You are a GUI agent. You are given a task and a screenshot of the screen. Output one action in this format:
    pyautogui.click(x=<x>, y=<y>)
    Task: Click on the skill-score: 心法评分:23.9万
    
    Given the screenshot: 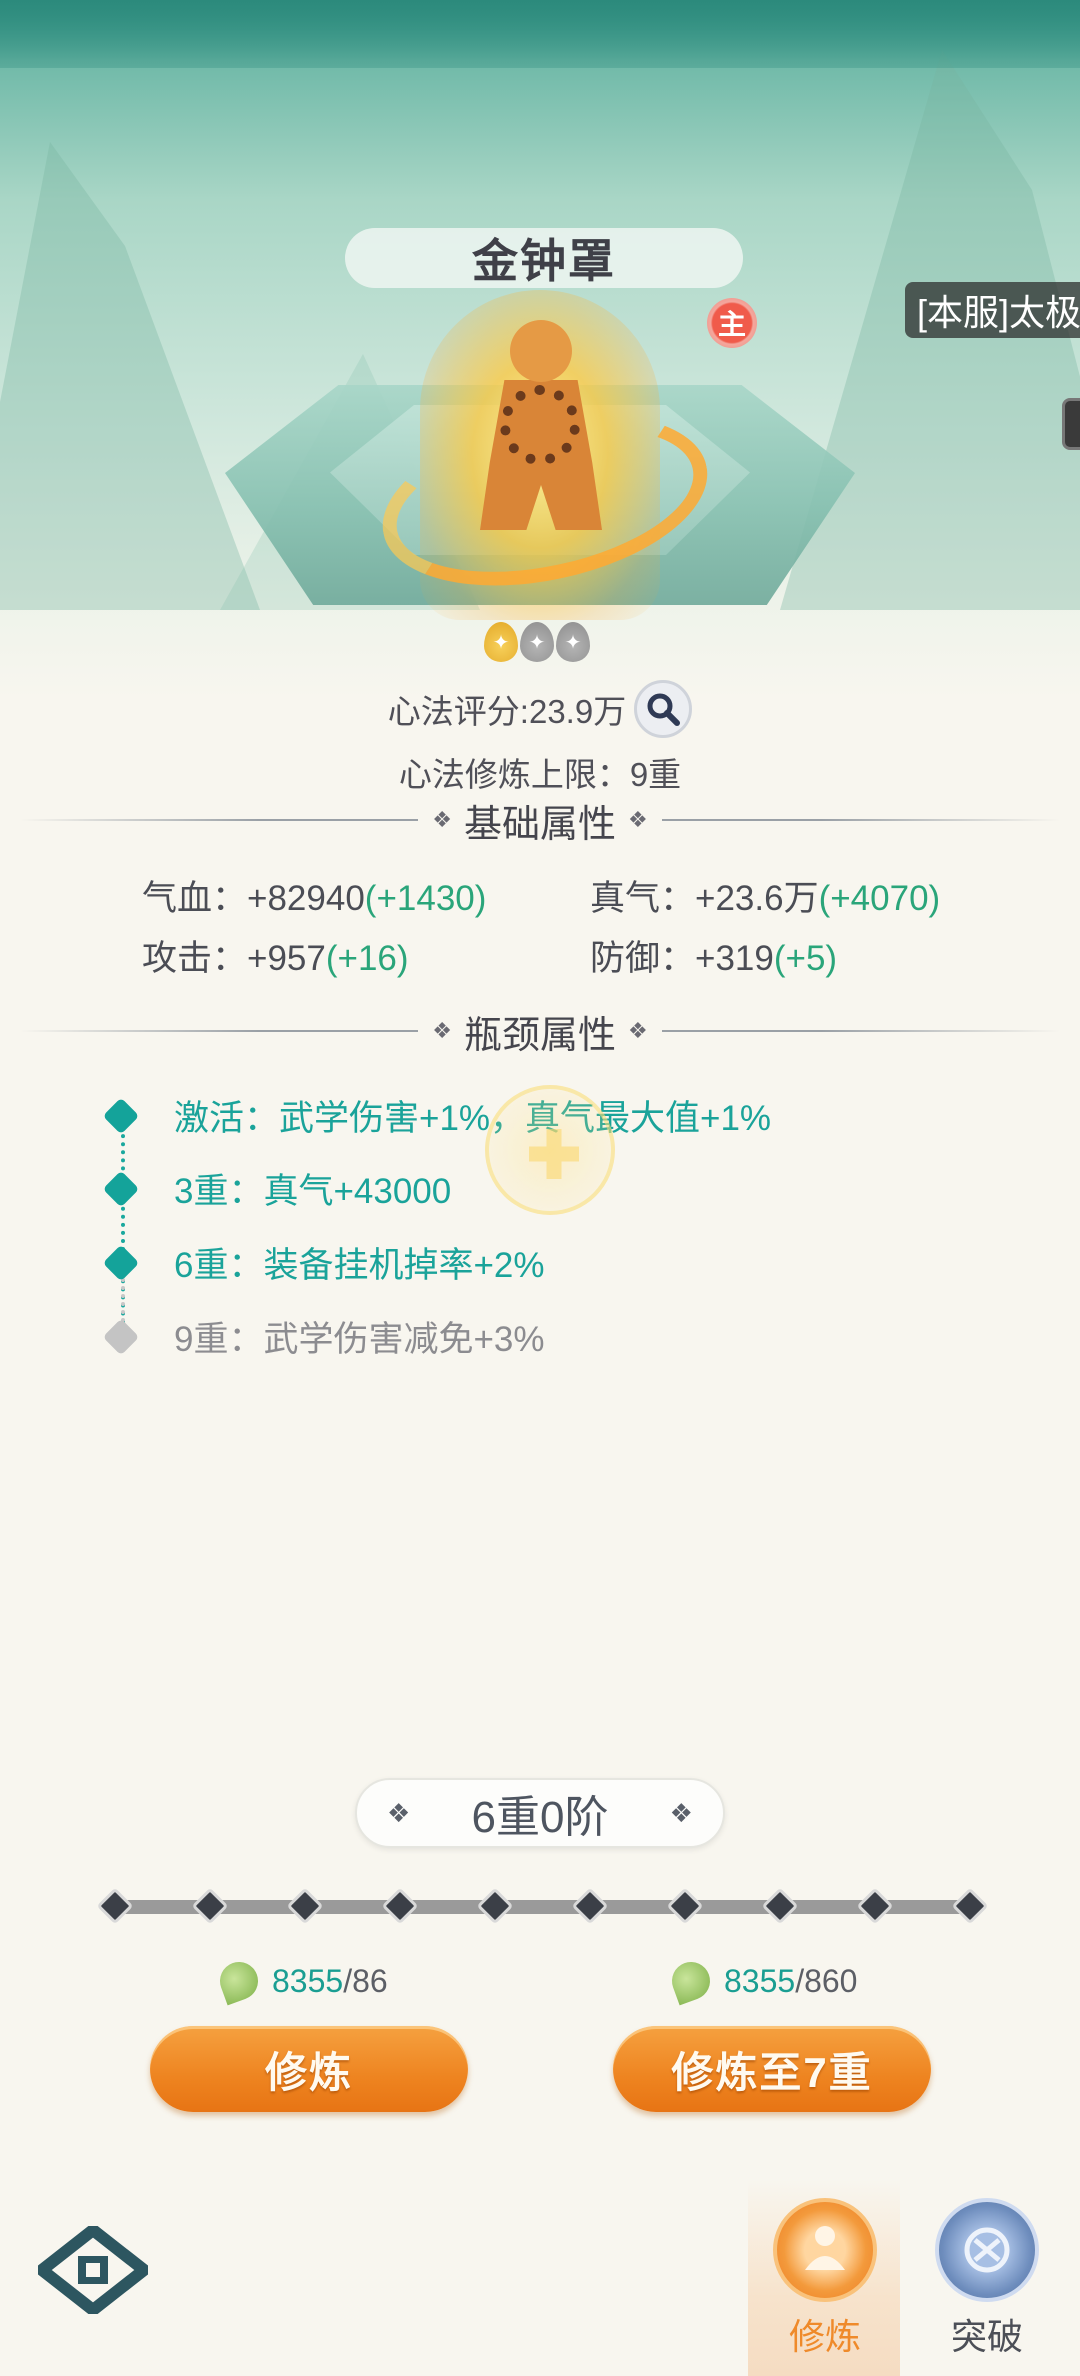 What is the action you would take?
    pyautogui.click(x=507, y=711)
    